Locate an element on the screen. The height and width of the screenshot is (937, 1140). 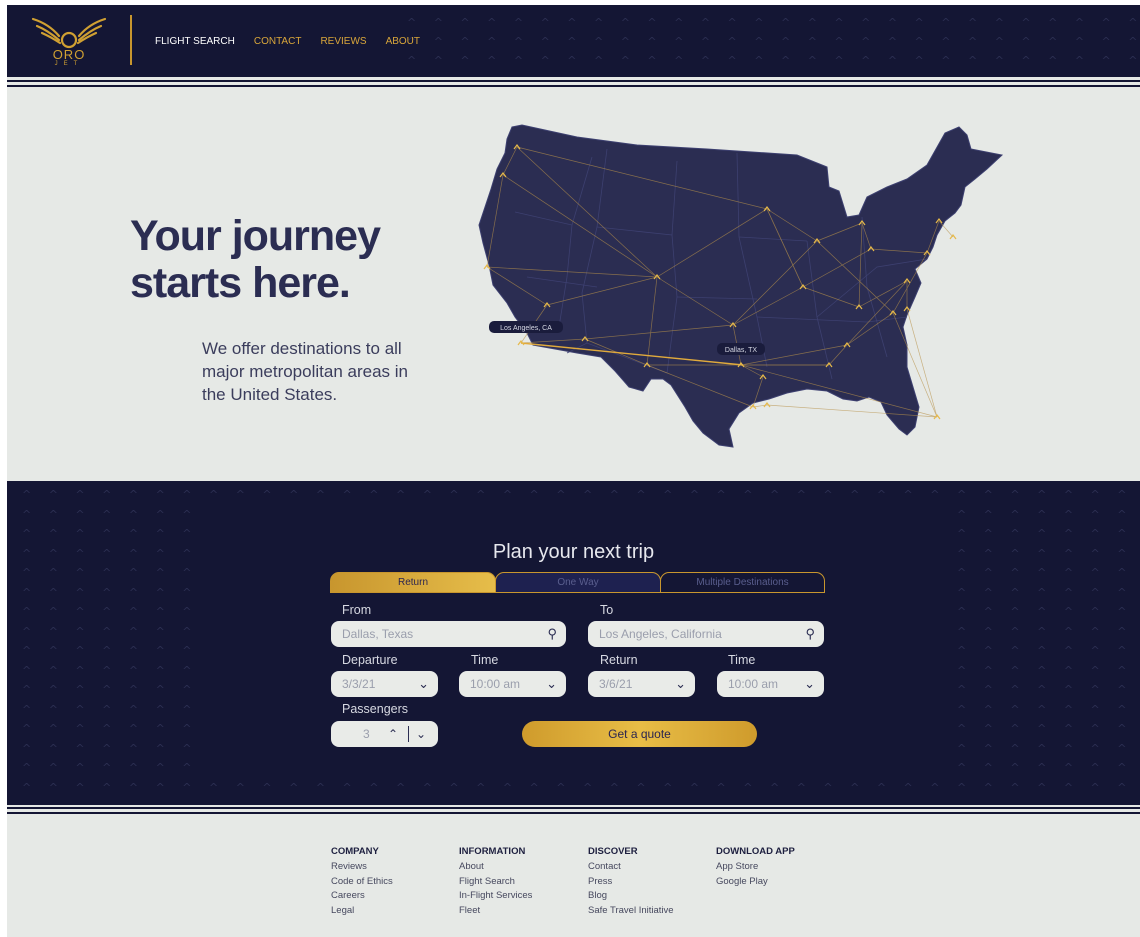
header-stripes is located at coordinates (573, 82).